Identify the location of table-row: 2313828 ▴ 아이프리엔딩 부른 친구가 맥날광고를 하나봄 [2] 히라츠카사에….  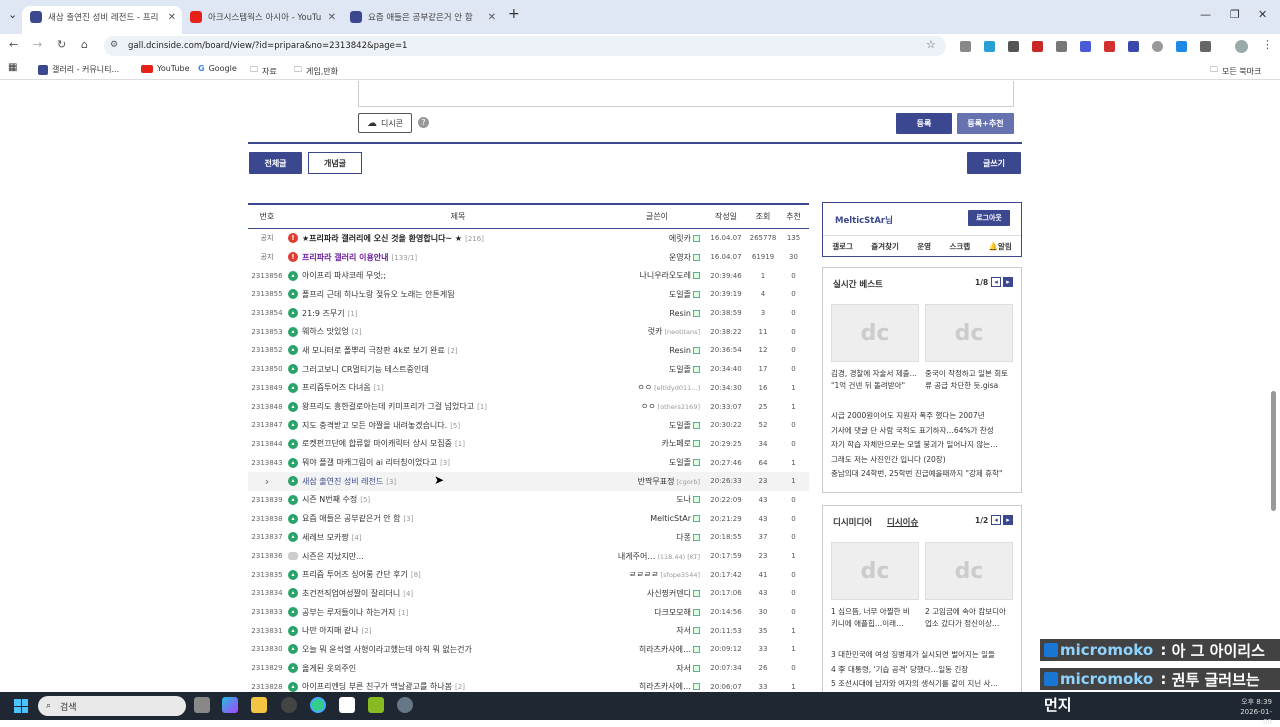
(528, 685).